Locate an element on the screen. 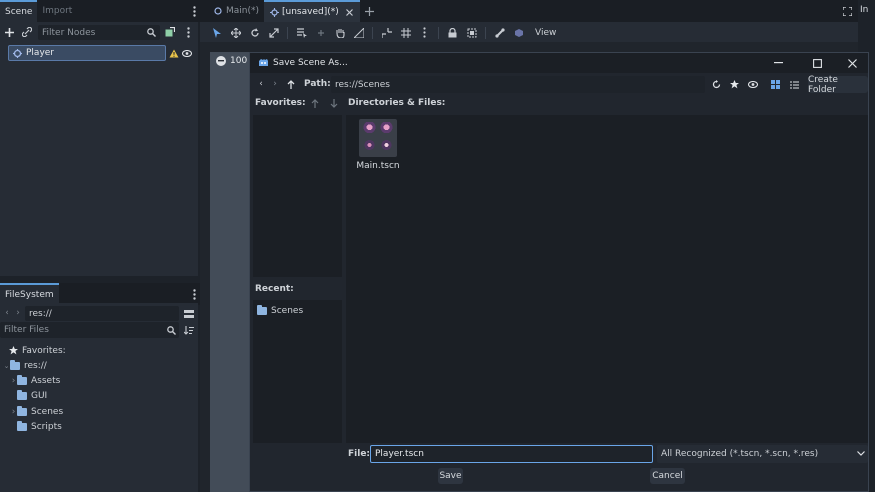 Image resolution: width=875 pixels, height=492 pixels. filesystem-dock-tabs: FileSystem is located at coordinates (100, 294).